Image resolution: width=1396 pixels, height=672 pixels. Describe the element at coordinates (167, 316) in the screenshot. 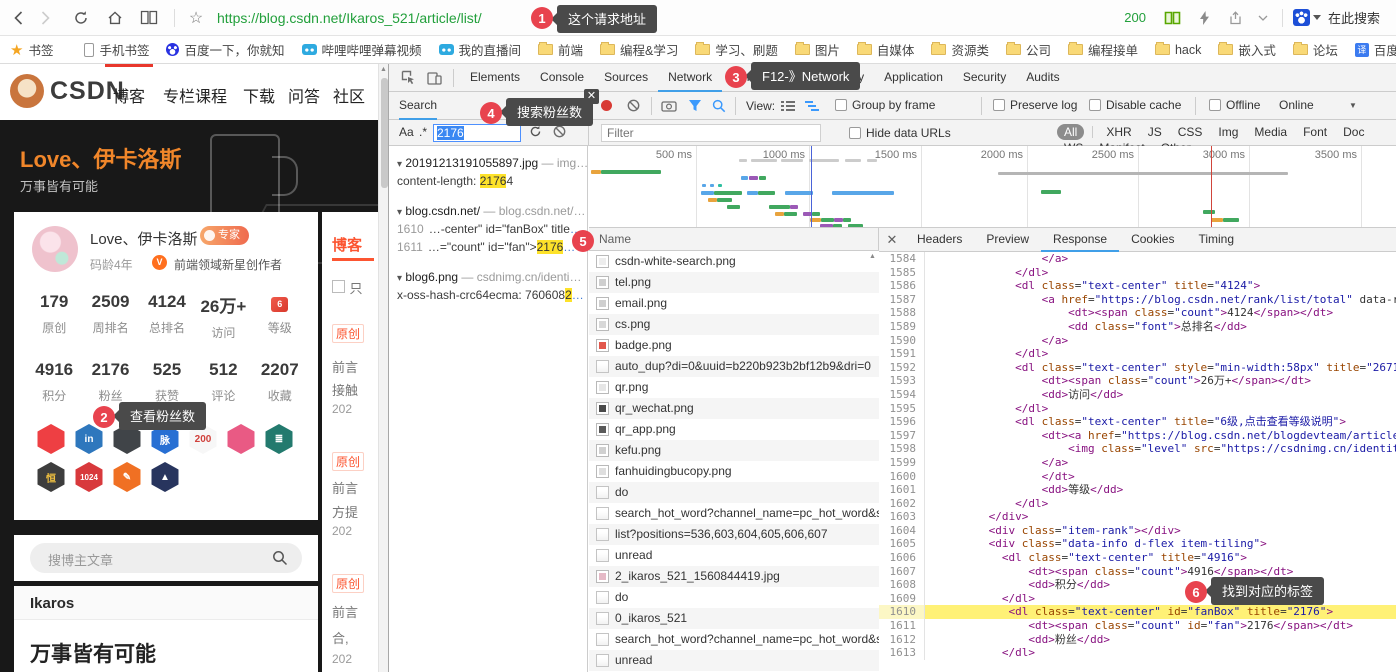

I see `stat-item: 4124 总排名` at that location.